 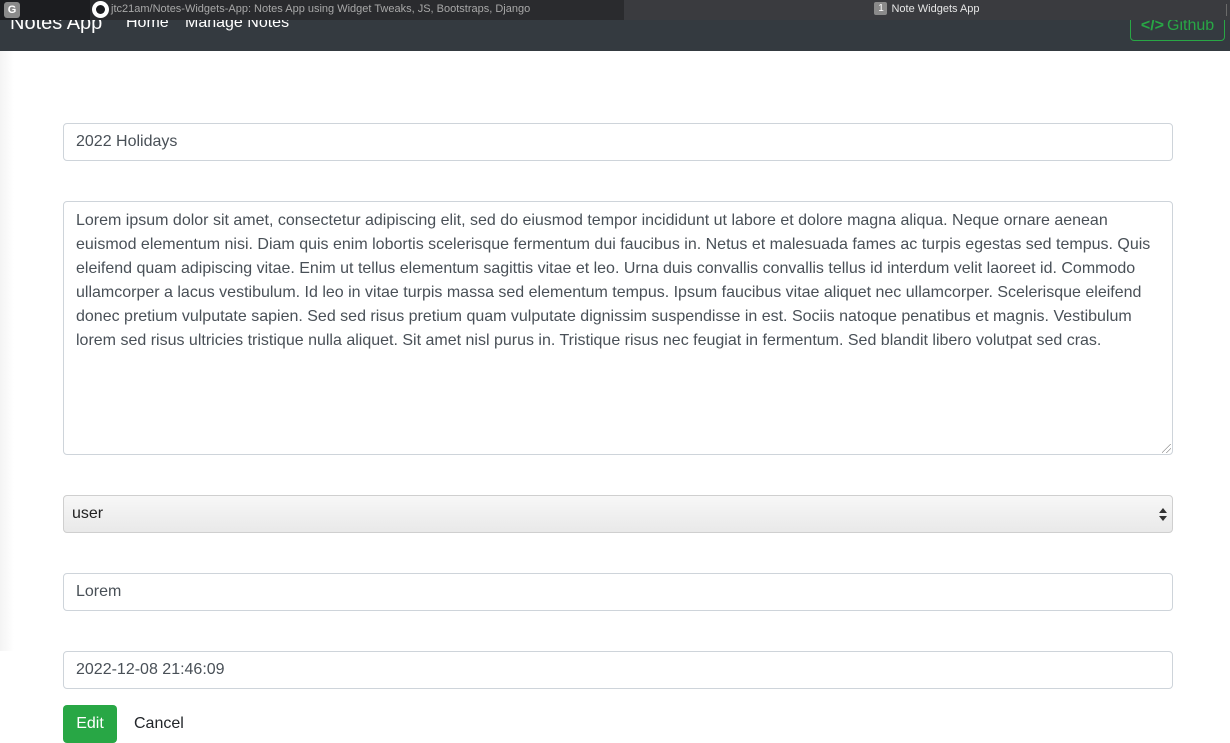 What do you see at coordinates (618, 142) in the screenshot?
I see `note-title-input: 2022 Holidays` at bounding box center [618, 142].